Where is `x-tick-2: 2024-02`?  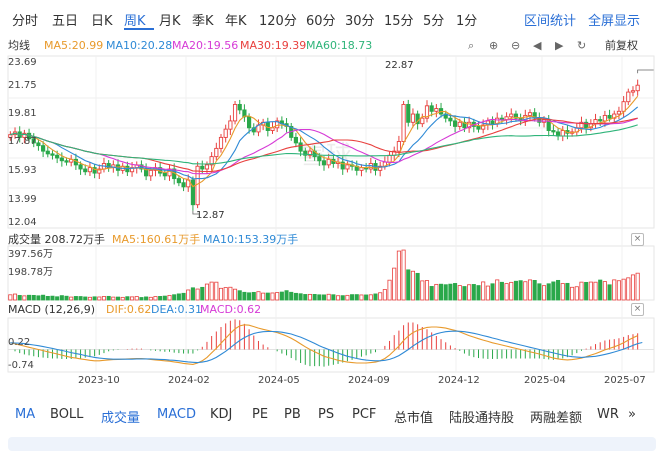
x-tick-2: 2024-02 is located at coordinates (189, 380).